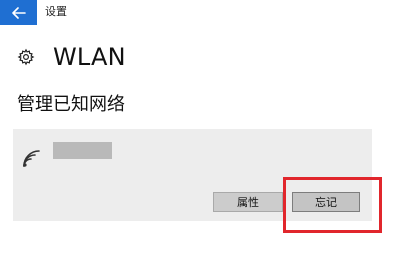  What do you see at coordinates (208, 12) in the screenshot?
I see `title-bar: 设置` at bounding box center [208, 12].